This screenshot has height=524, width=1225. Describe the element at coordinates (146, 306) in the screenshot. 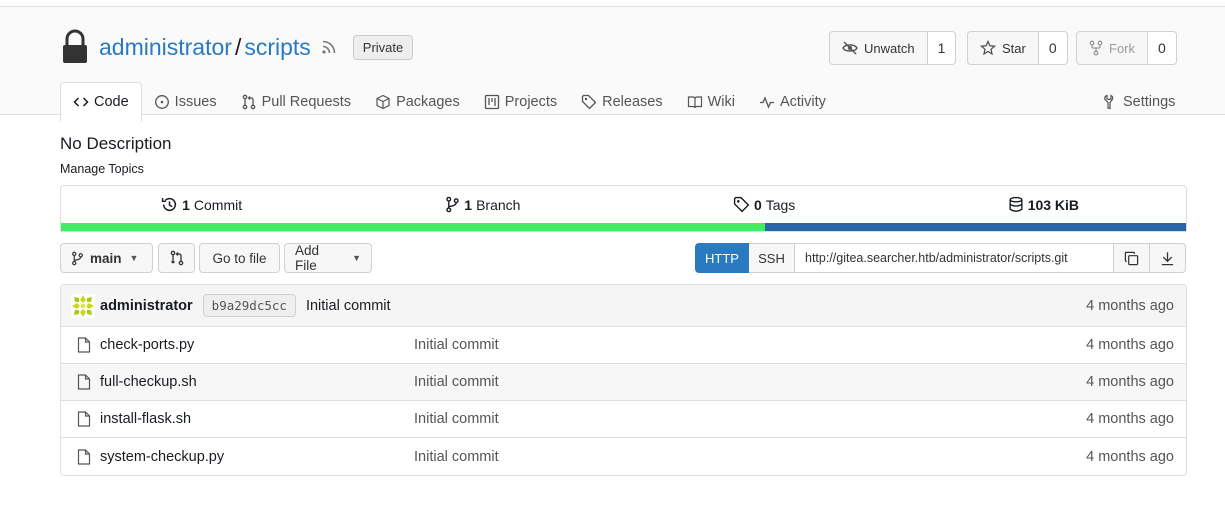

I see `commit-author: administrator` at that location.